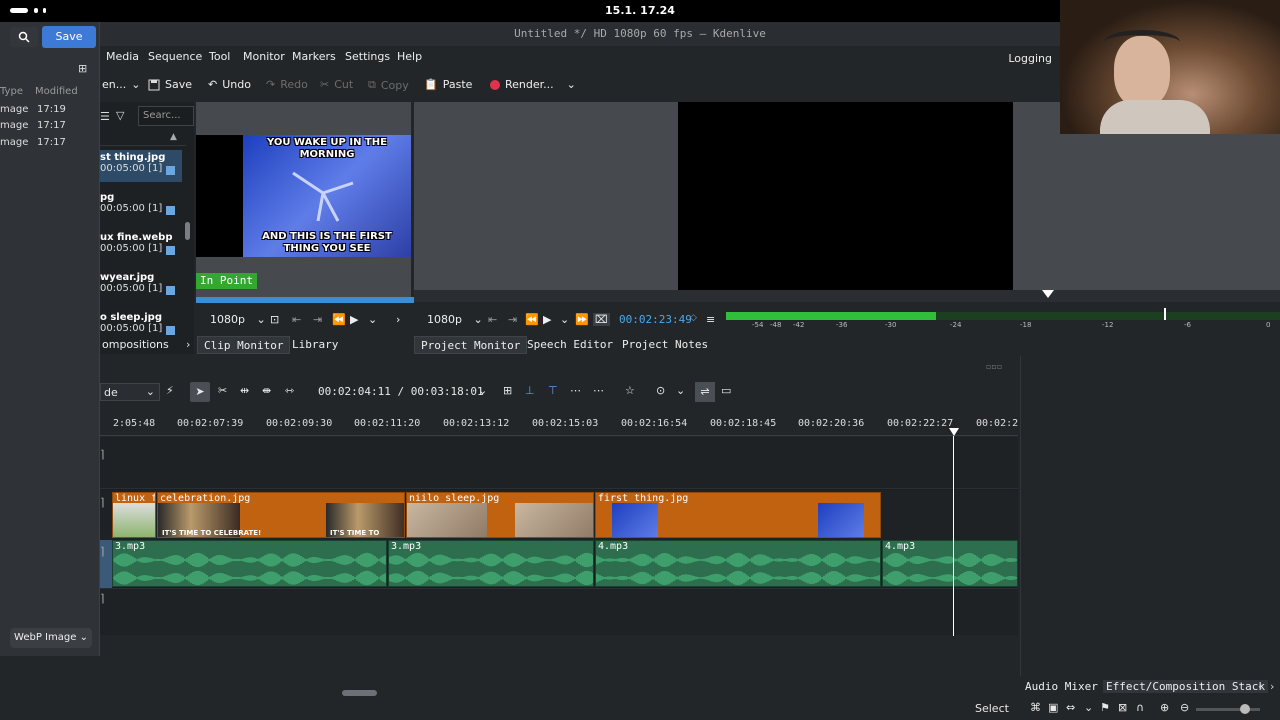 The image size is (1280, 720). Describe the element at coordinates (367, 56) in the screenshot. I see `menu-settings: Settings` at that location.